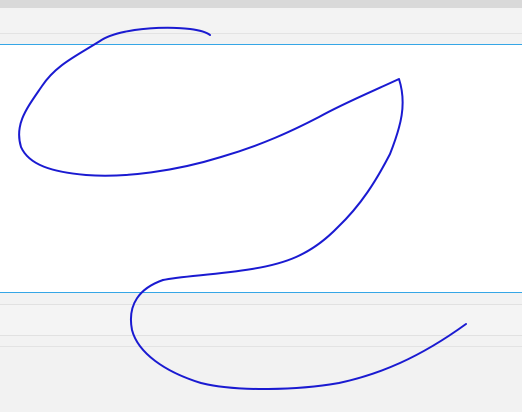  What do you see at coordinates (261, 4) in the screenshot?
I see `top-band` at bounding box center [261, 4].